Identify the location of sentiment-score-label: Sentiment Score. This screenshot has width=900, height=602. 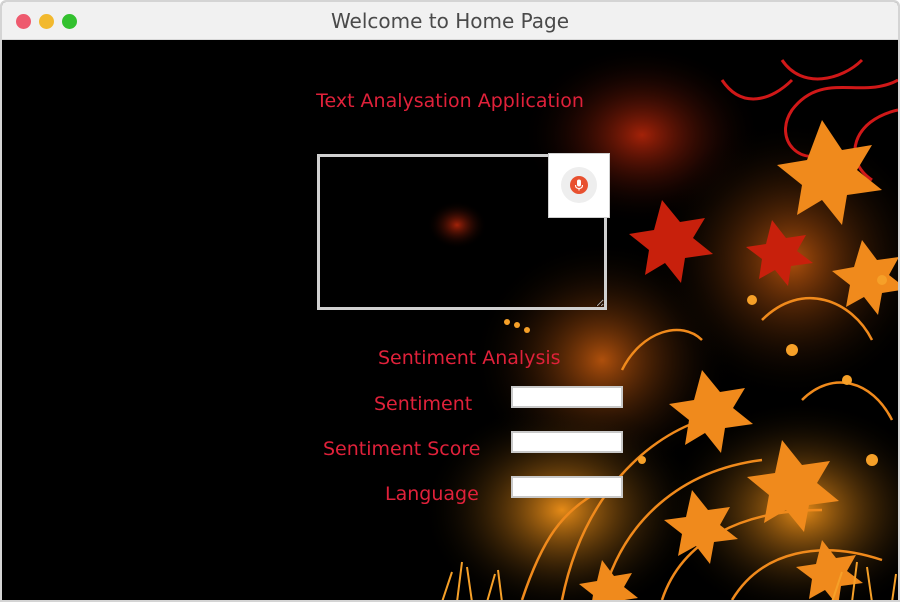
(402, 449).